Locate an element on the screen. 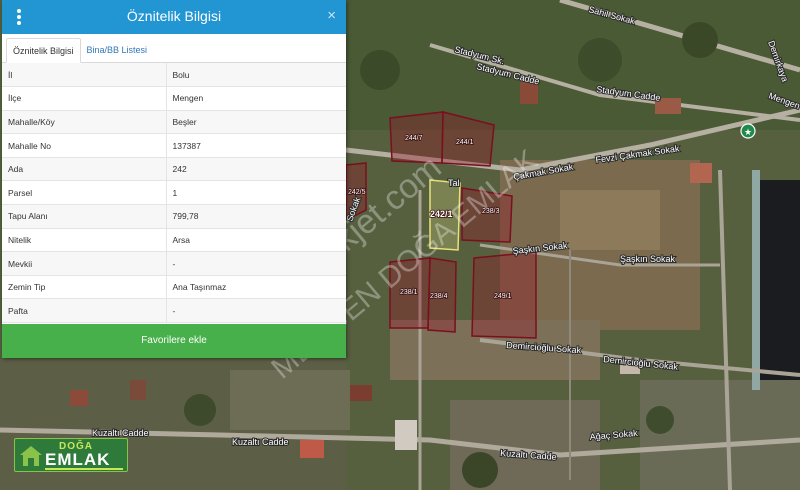  table-row: Ada 242 is located at coordinates (174, 169).